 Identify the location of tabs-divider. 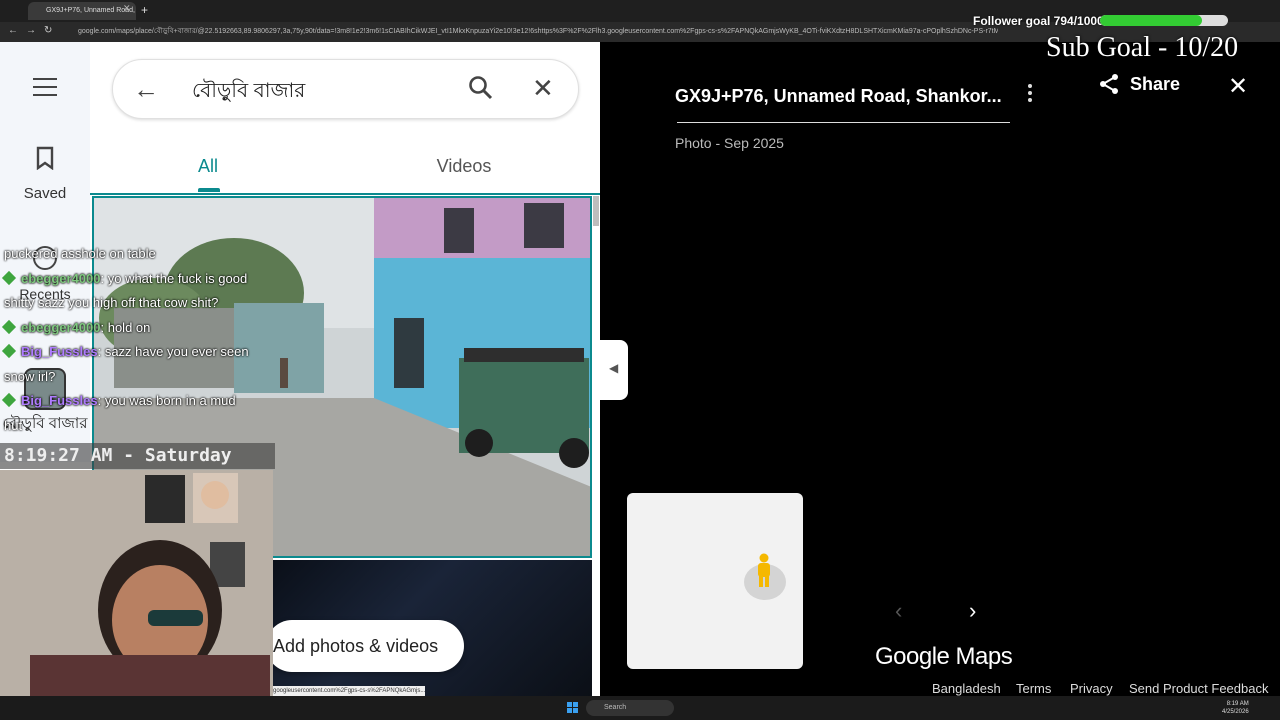
(345, 194).